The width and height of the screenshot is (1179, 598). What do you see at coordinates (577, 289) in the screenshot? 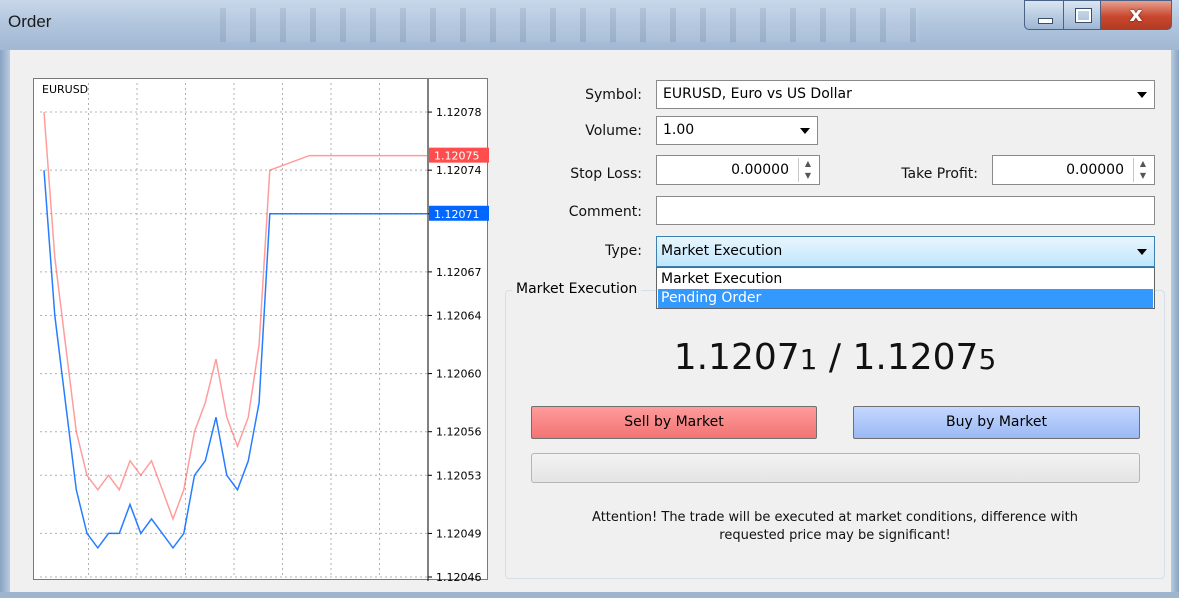
I see `market-execution-caption: Market Execution` at bounding box center [577, 289].